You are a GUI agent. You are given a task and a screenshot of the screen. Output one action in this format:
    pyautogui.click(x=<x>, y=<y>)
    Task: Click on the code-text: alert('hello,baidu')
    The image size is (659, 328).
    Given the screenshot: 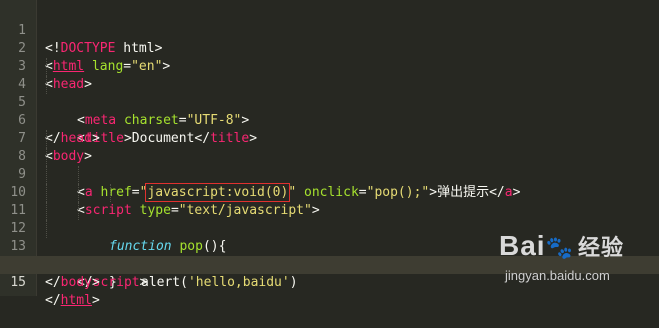 What is the action you would take?
    pyautogui.click(x=219, y=282)
    